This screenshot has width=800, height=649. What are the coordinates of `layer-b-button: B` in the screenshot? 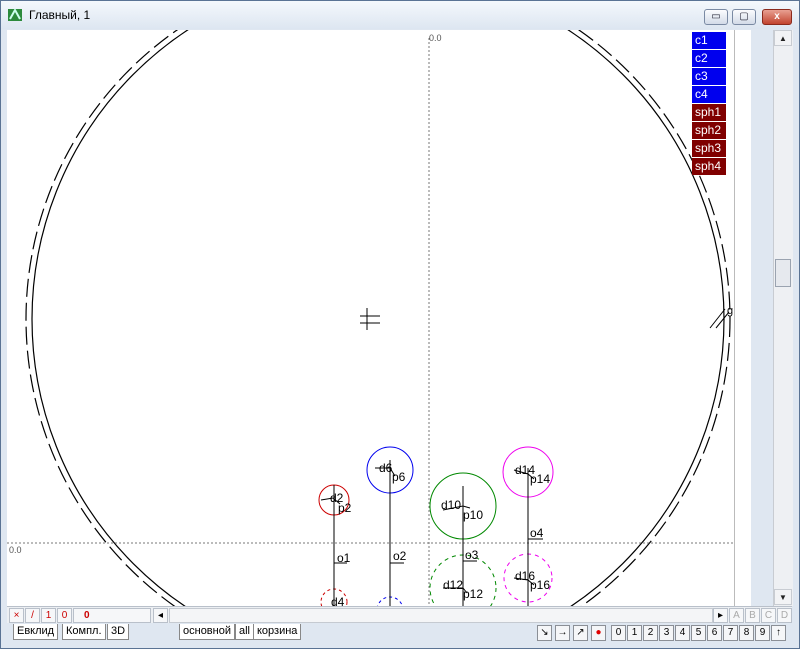 It's located at (752, 615).